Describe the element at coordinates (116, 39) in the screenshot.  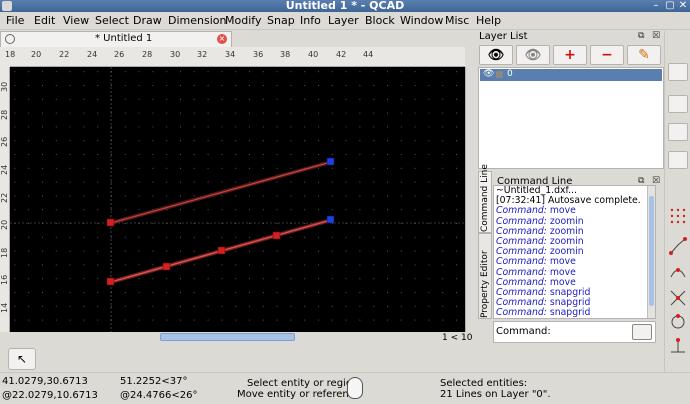
I see `document-tab: * Untitled 1 ×` at that location.